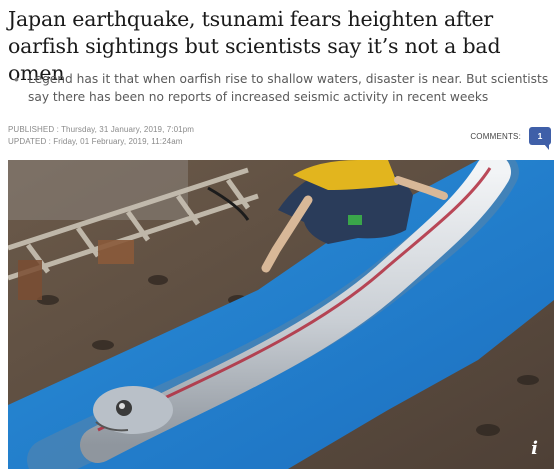 The width and height of the screenshot is (559, 476). What do you see at coordinates (534, 448) in the screenshot?
I see `info-icon: i` at bounding box center [534, 448].